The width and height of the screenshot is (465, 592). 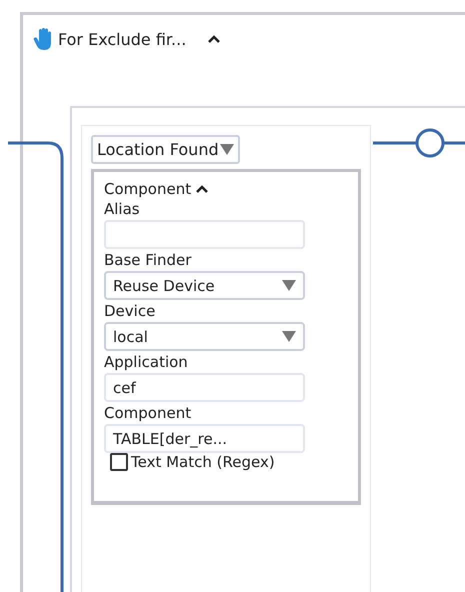 I want to click on input-field: cef, so click(x=204, y=387).